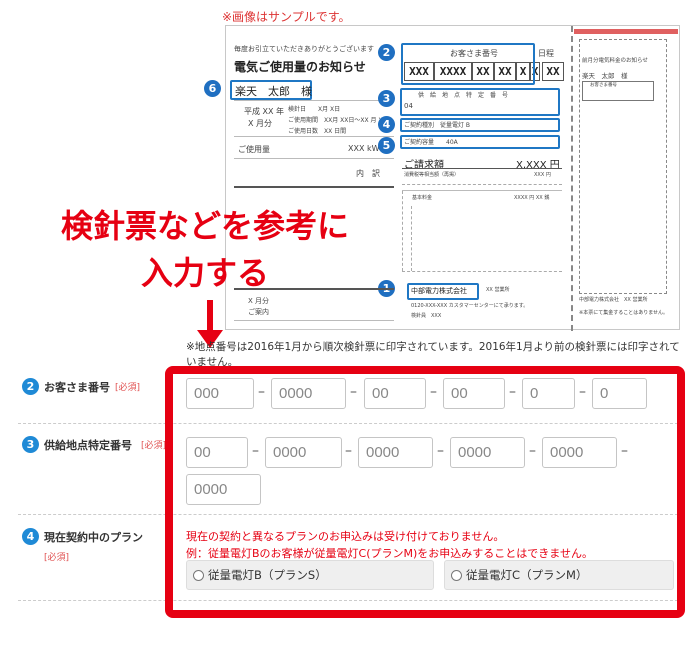 The height and width of the screenshot is (650, 700). Describe the element at coordinates (304, 49) in the screenshot. I see `sheet-greeting: 毎度お引立ていただきありがとうございます` at that location.